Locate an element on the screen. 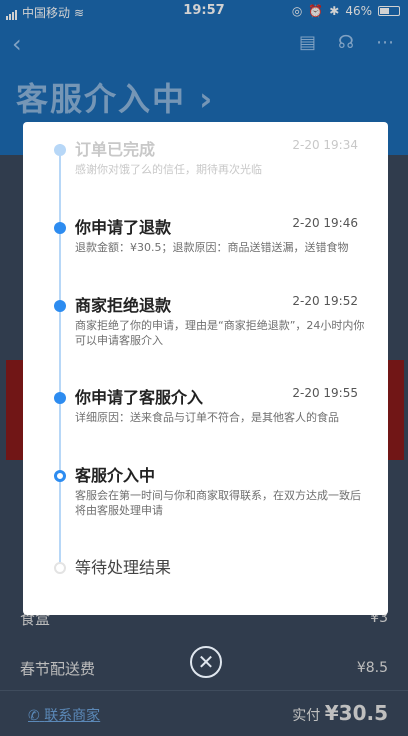 The image size is (408, 736). step-dot-current is located at coordinates (60, 476).